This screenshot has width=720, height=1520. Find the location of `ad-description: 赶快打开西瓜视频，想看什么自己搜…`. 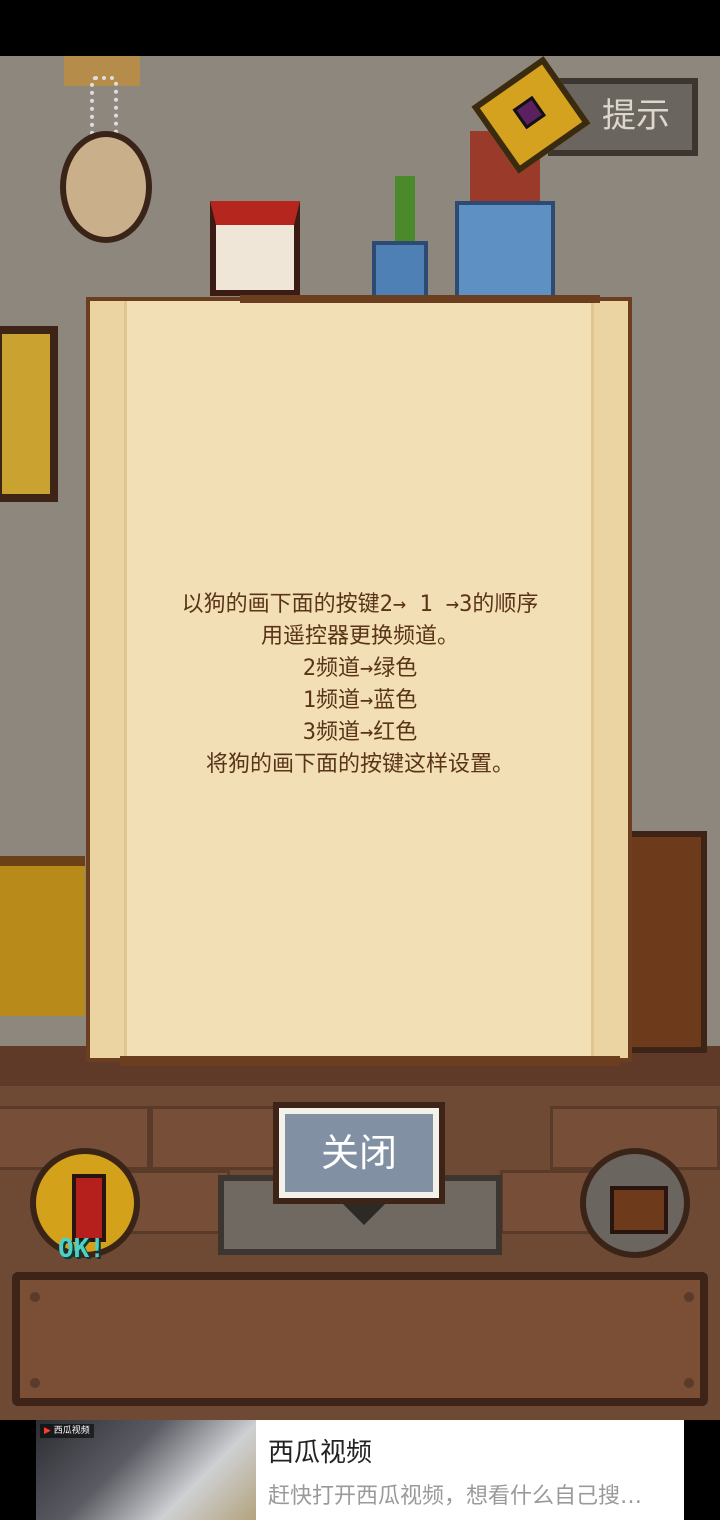

ad-description: 赶快打开西瓜视频，想看什么自己搜… is located at coordinates (473, 1494).